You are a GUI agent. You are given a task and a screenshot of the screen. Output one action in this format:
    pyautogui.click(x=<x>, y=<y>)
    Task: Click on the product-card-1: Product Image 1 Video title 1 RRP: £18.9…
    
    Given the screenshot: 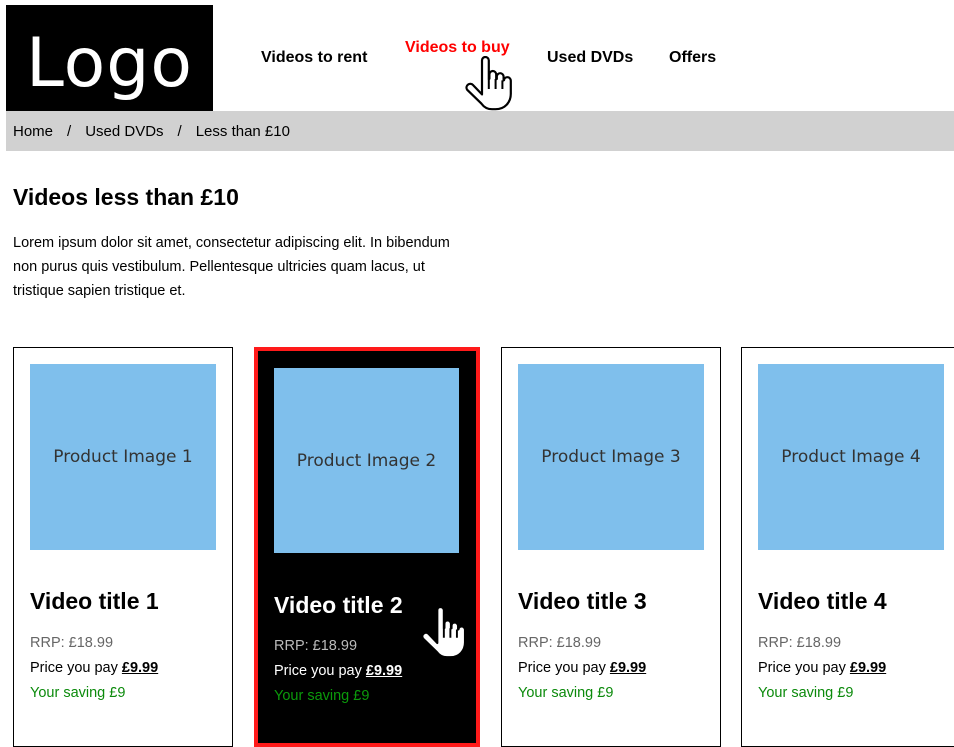 What is the action you would take?
    pyautogui.click(x=123, y=547)
    